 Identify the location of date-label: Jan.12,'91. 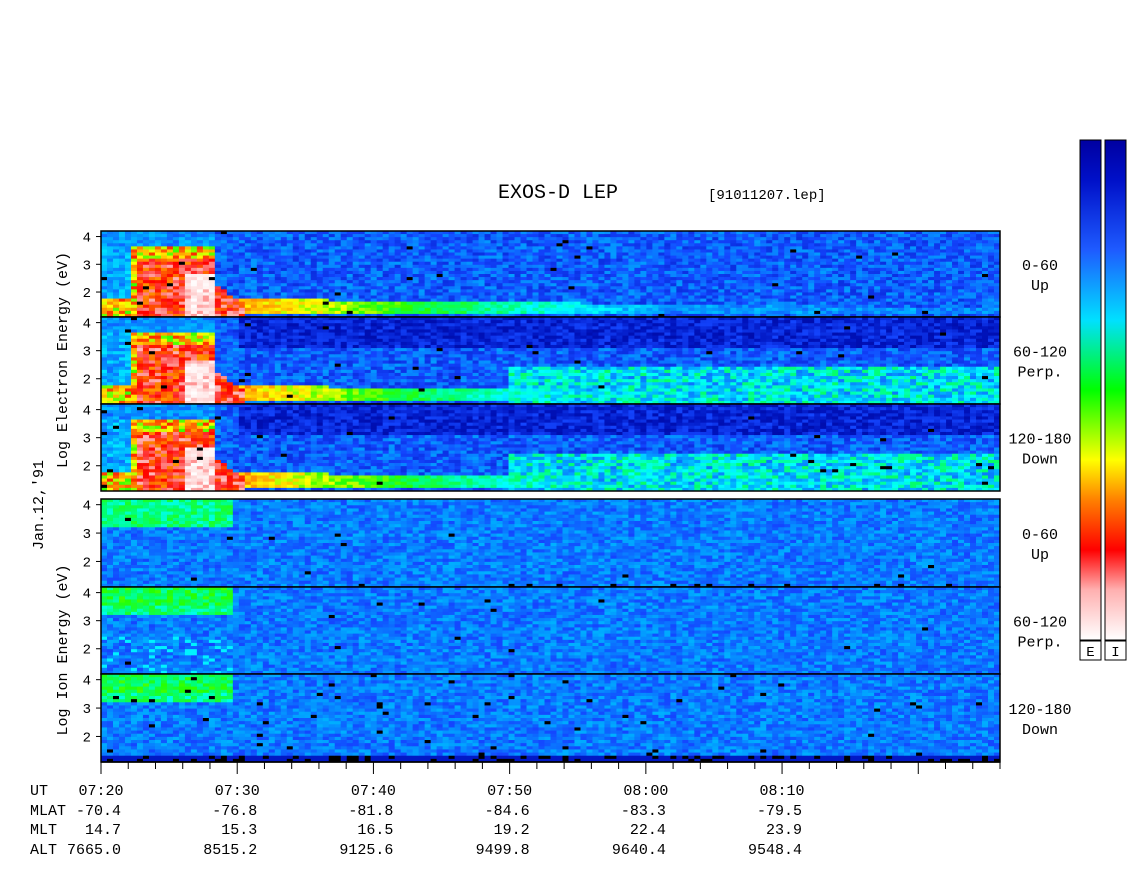
(39, 505).